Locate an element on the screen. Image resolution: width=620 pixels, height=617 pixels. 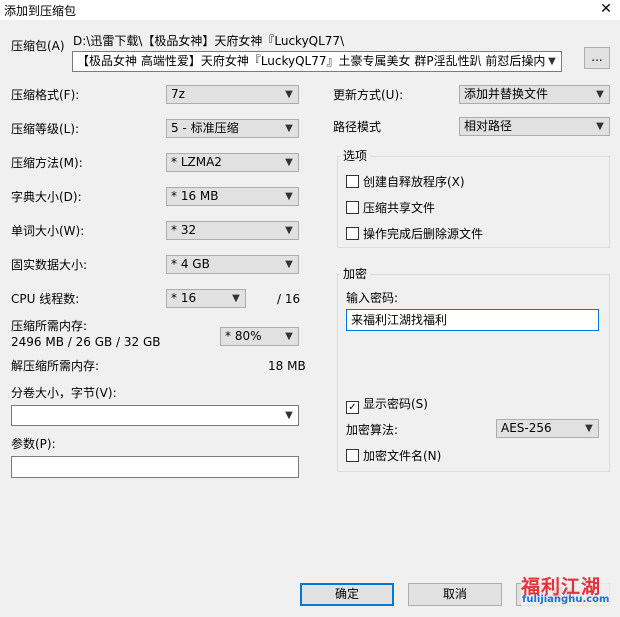
archive-label: 压缩包(A) is located at coordinates (38, 46).